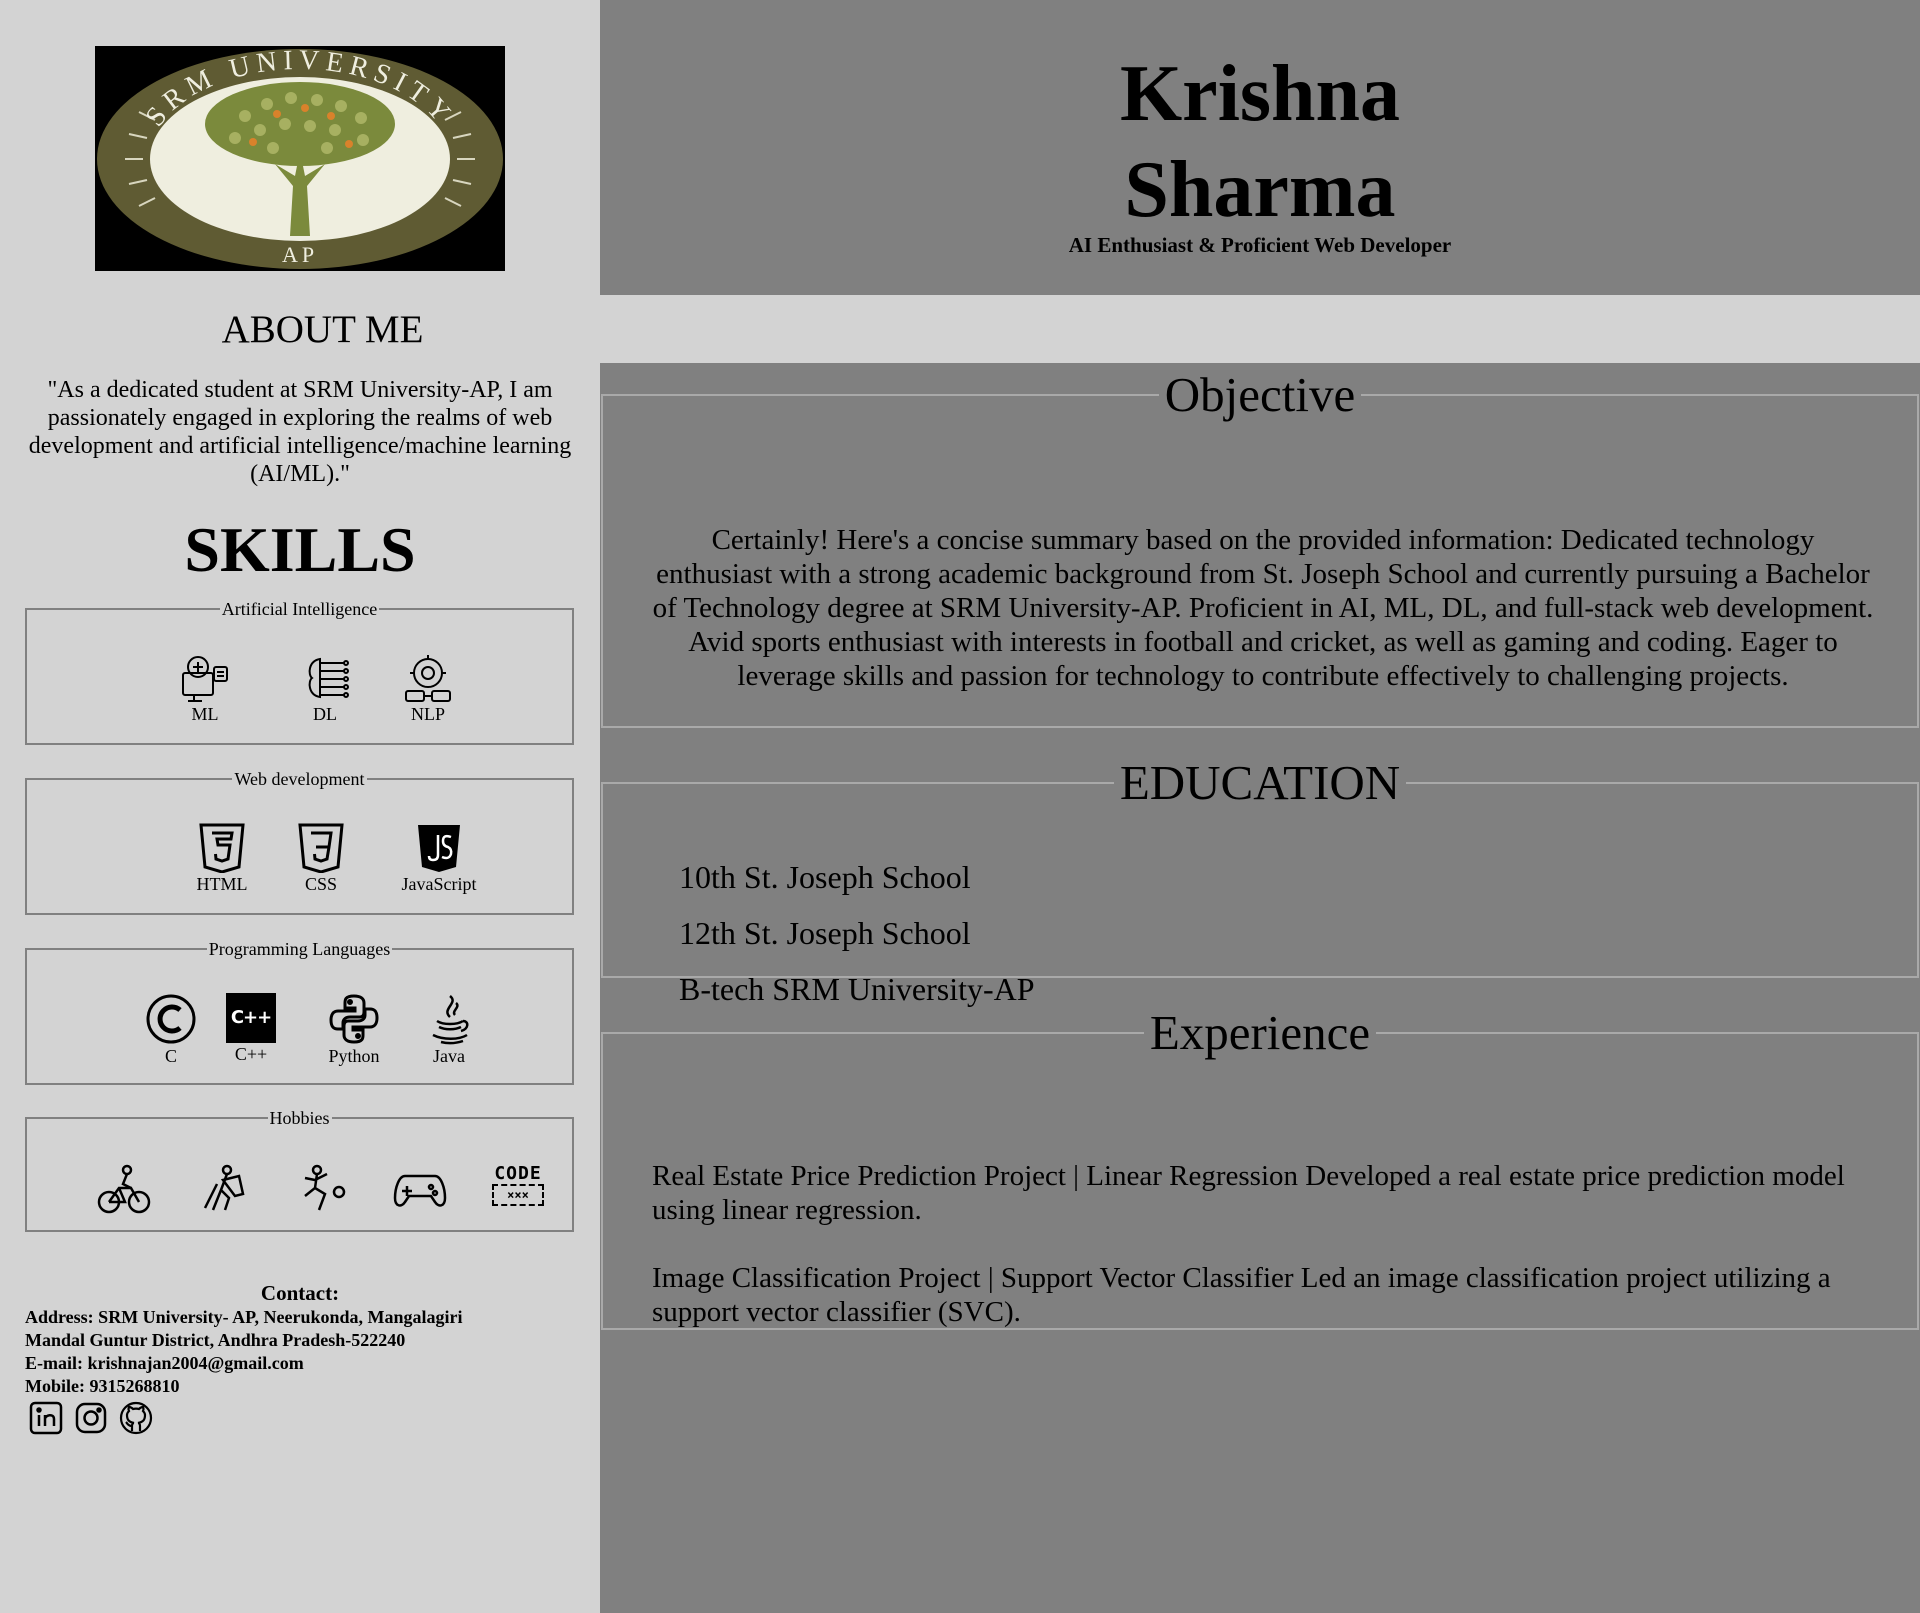  I want to click on skill-c: C, so click(171, 1030).